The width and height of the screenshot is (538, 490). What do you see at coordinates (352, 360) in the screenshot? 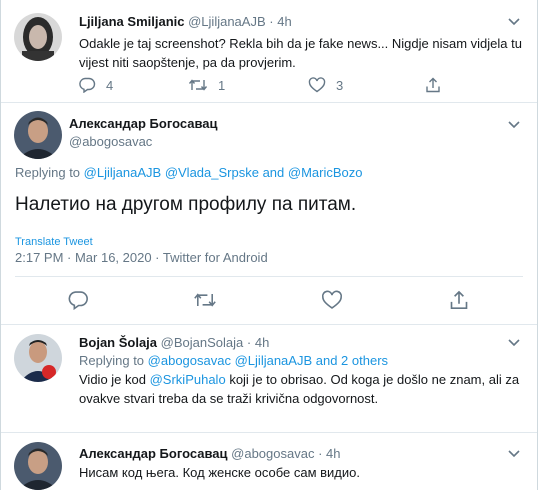
I see `others-link: and 2 others` at bounding box center [352, 360].